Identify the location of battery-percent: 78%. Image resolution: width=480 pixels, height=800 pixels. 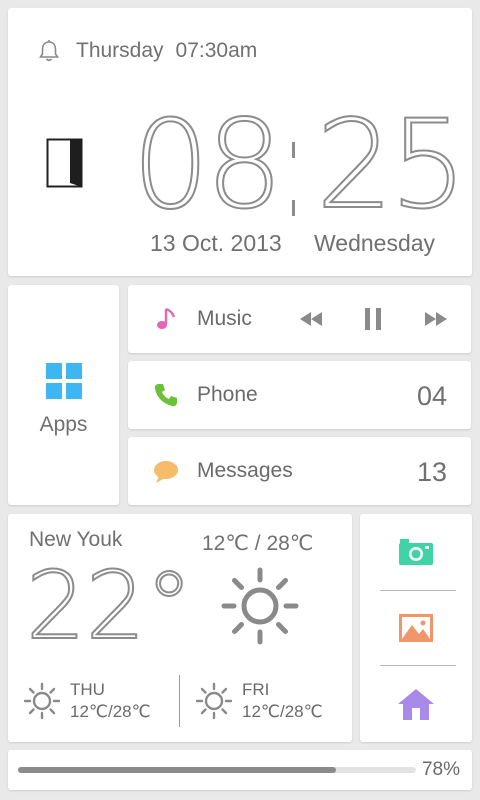
(440, 769).